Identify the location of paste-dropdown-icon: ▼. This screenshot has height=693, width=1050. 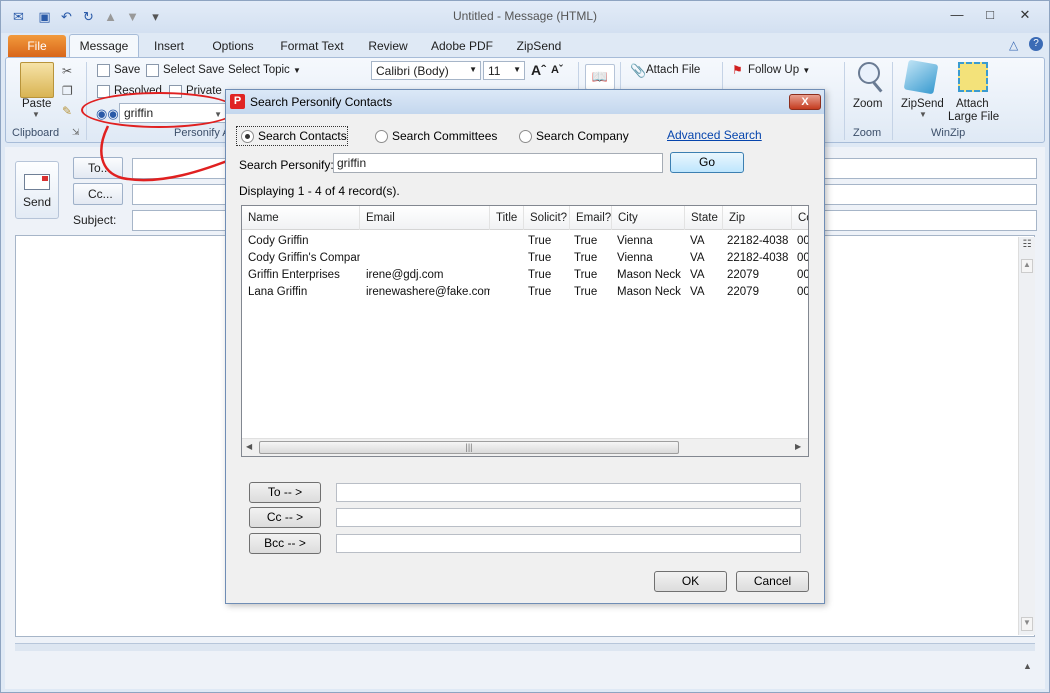
(36, 114).